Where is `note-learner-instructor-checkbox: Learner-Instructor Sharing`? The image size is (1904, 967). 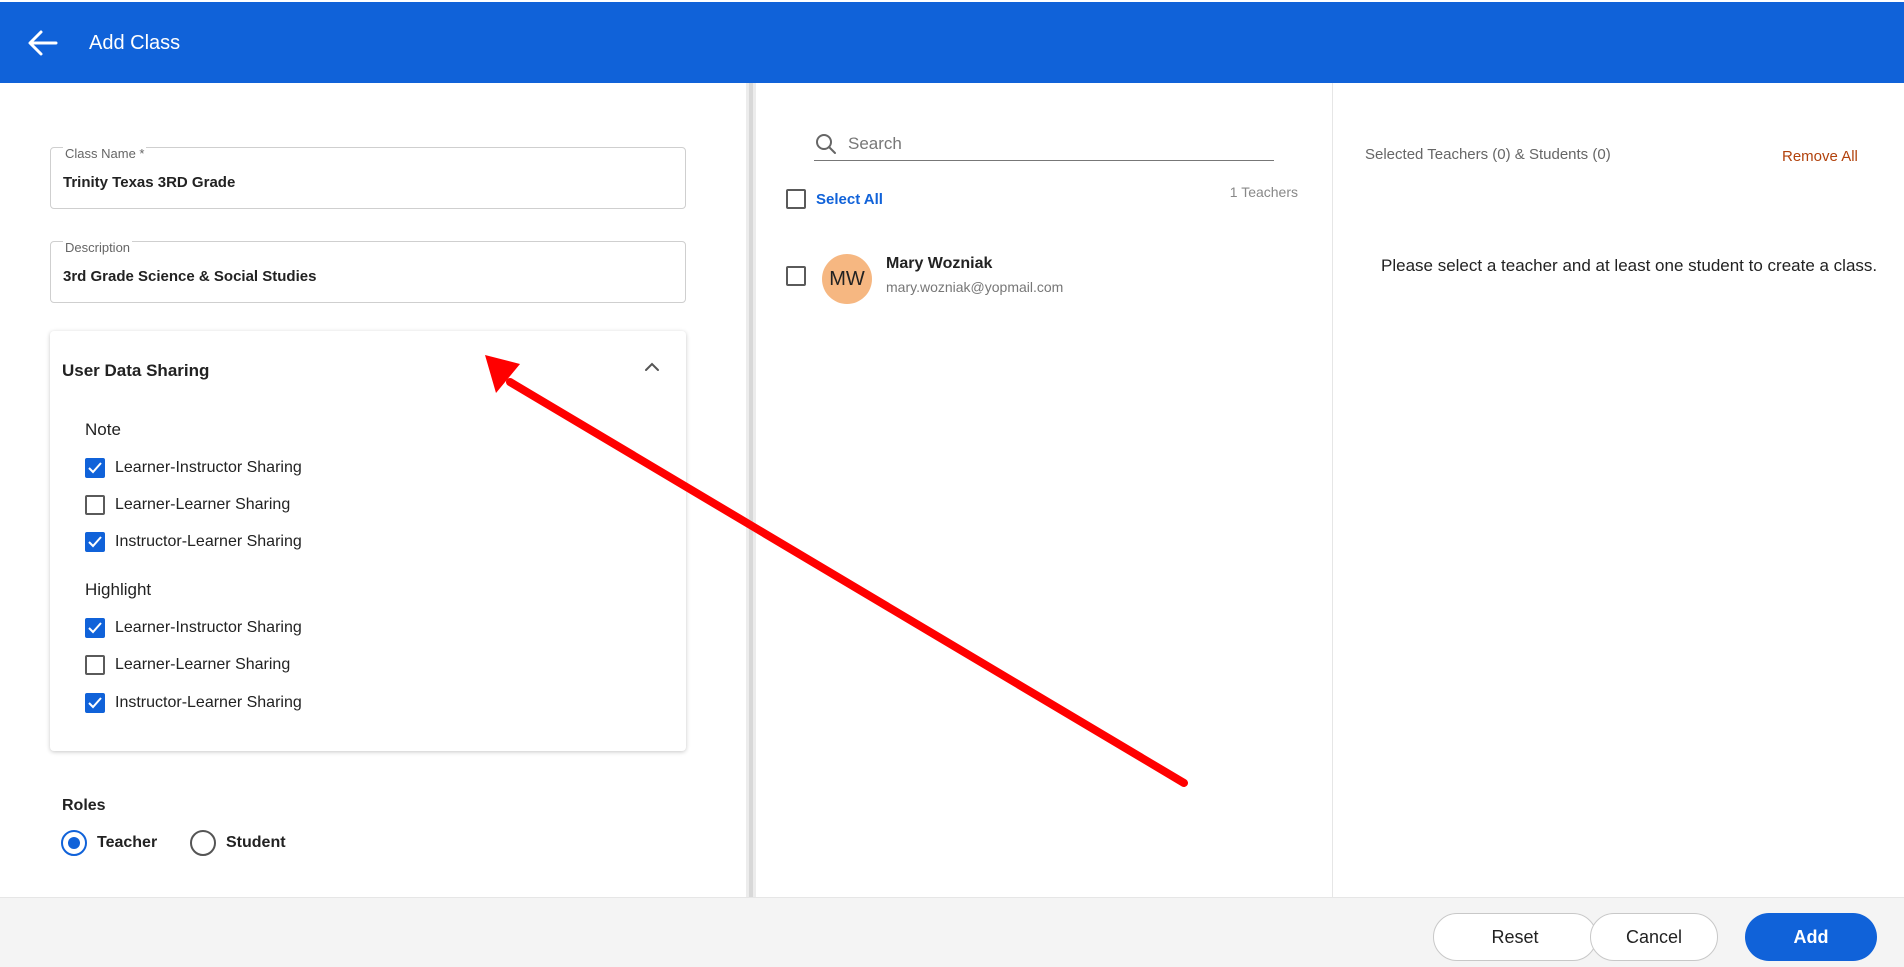
note-learner-instructor-checkbox: Learner-Instructor Sharing is located at coordinates (193, 468).